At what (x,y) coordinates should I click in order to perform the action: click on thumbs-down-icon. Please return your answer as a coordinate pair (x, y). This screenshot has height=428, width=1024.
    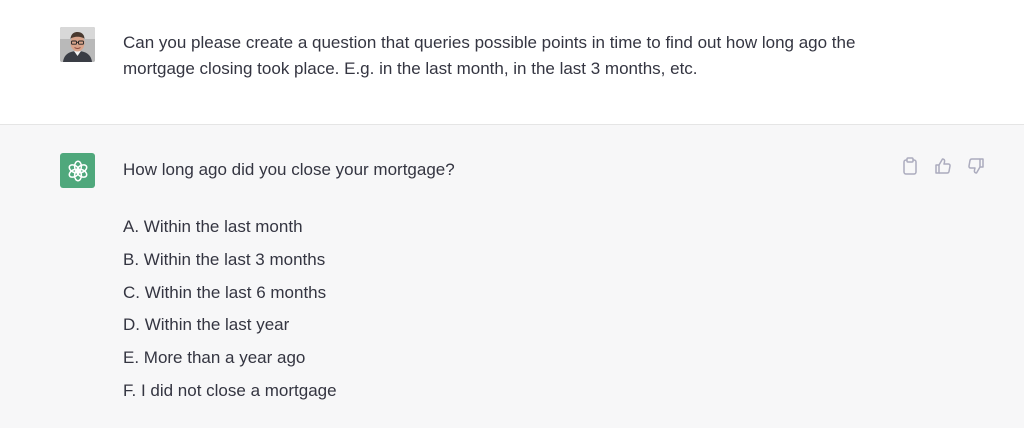
    Looking at the image, I should click on (976, 166).